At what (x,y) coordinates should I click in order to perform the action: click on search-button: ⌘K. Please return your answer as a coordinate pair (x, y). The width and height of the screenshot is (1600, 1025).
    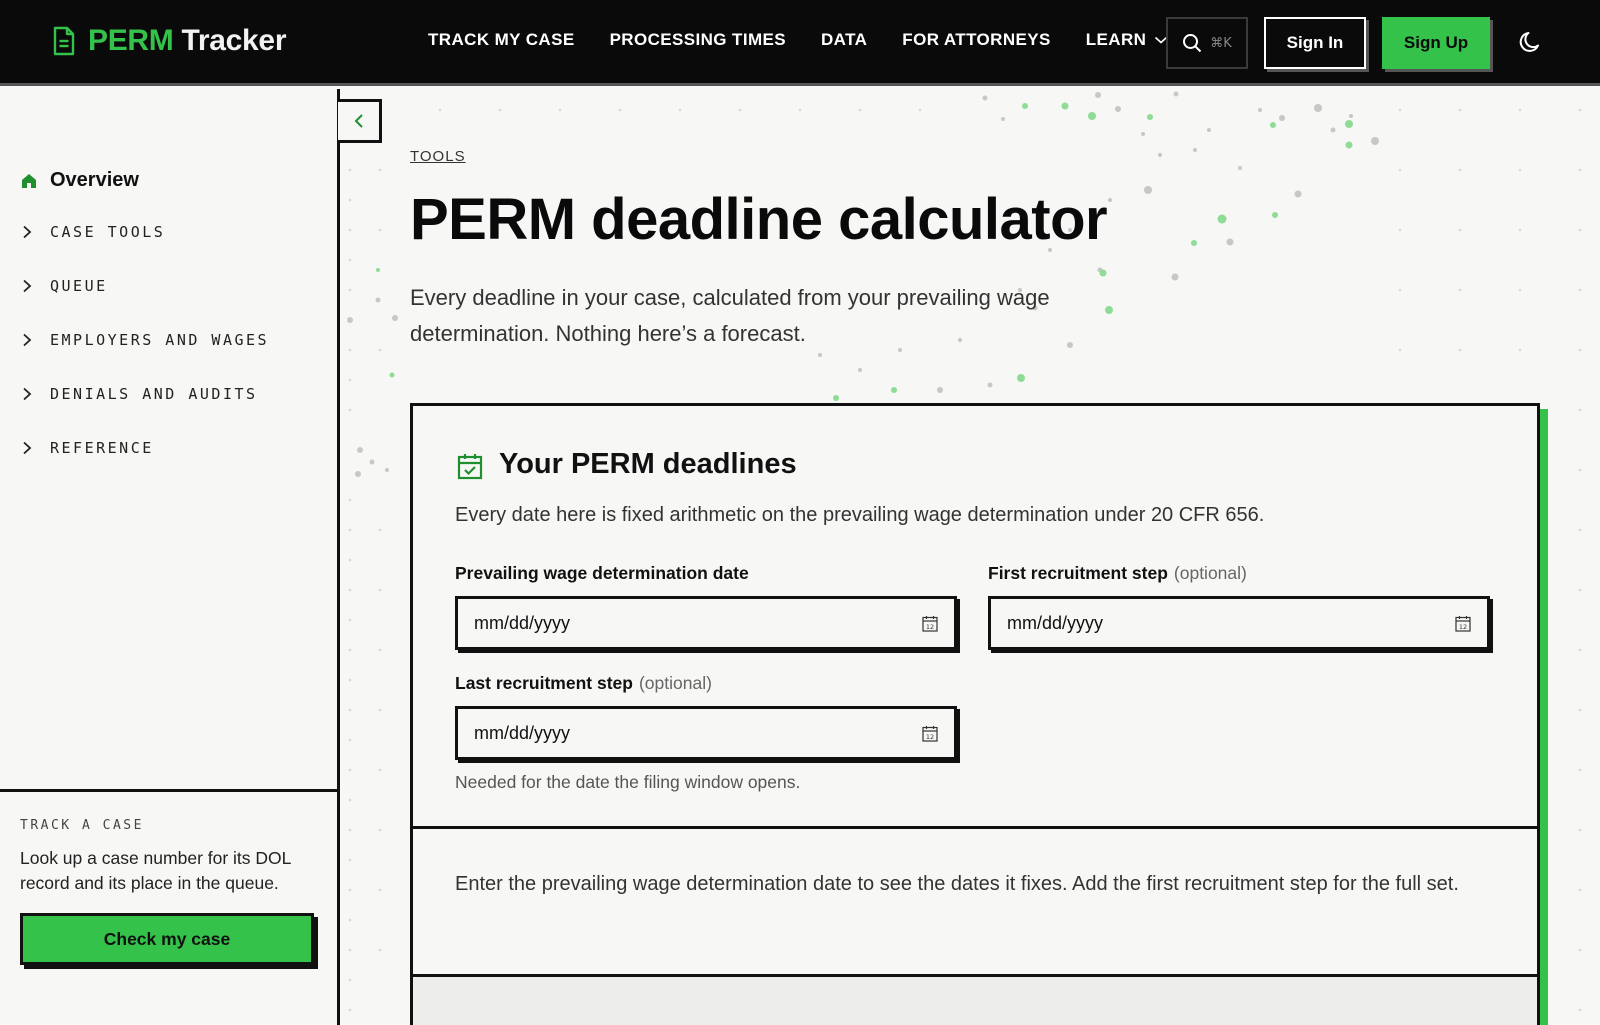
    Looking at the image, I should click on (1207, 43).